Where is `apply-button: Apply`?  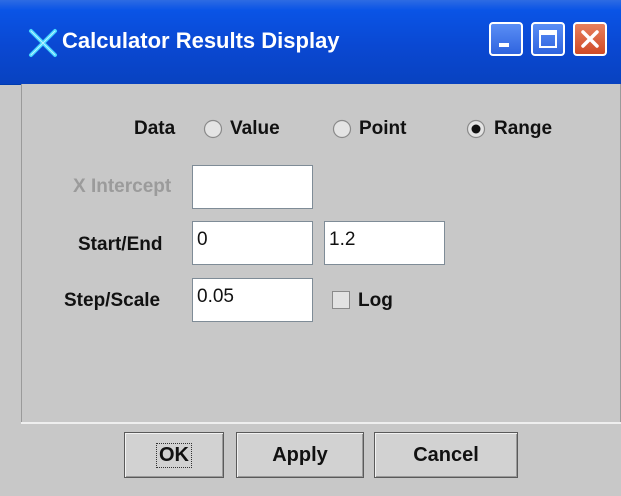
apply-button: Apply is located at coordinates (300, 455).